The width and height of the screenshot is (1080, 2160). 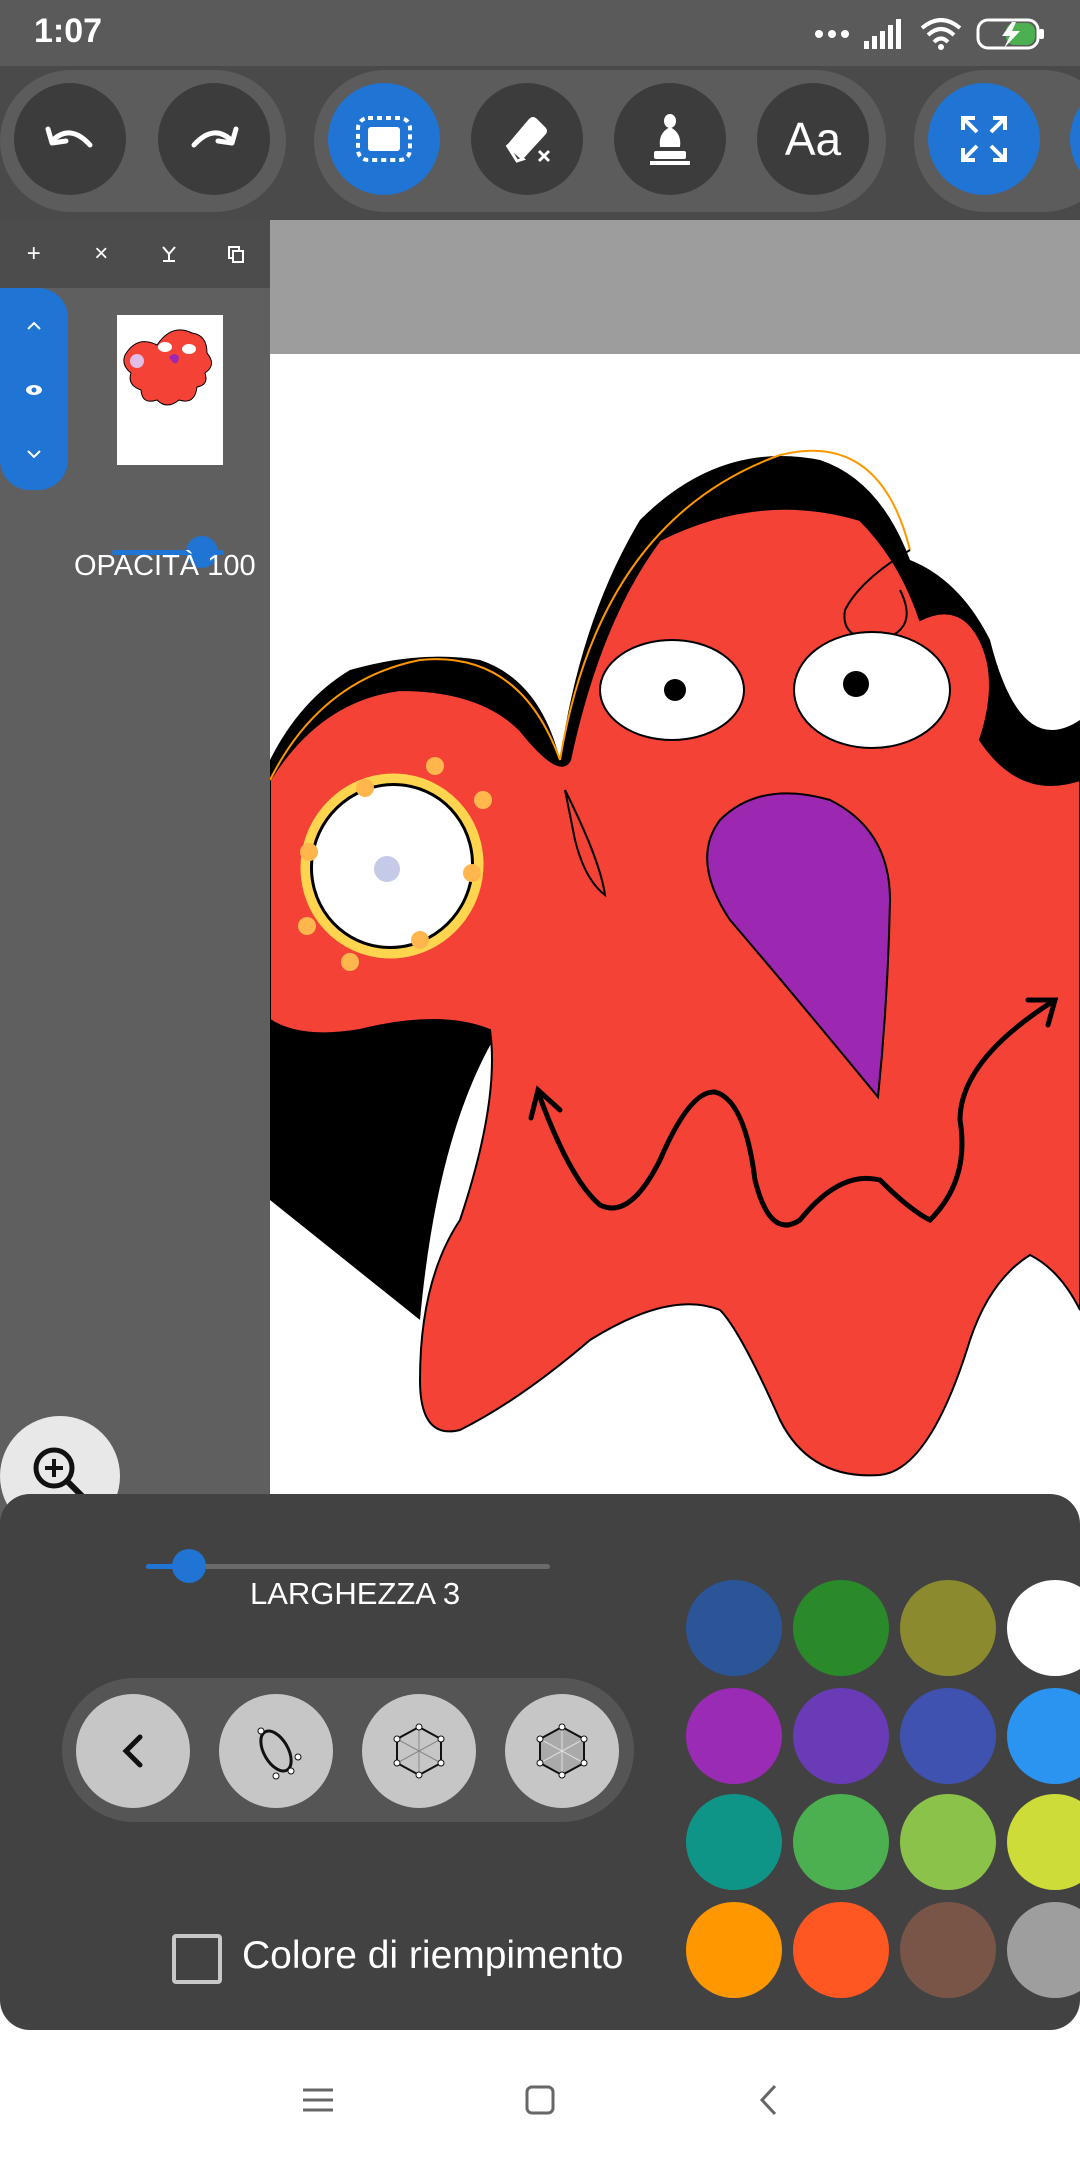 I want to click on width-label: LARGHEZZA 3, so click(x=355, y=1593).